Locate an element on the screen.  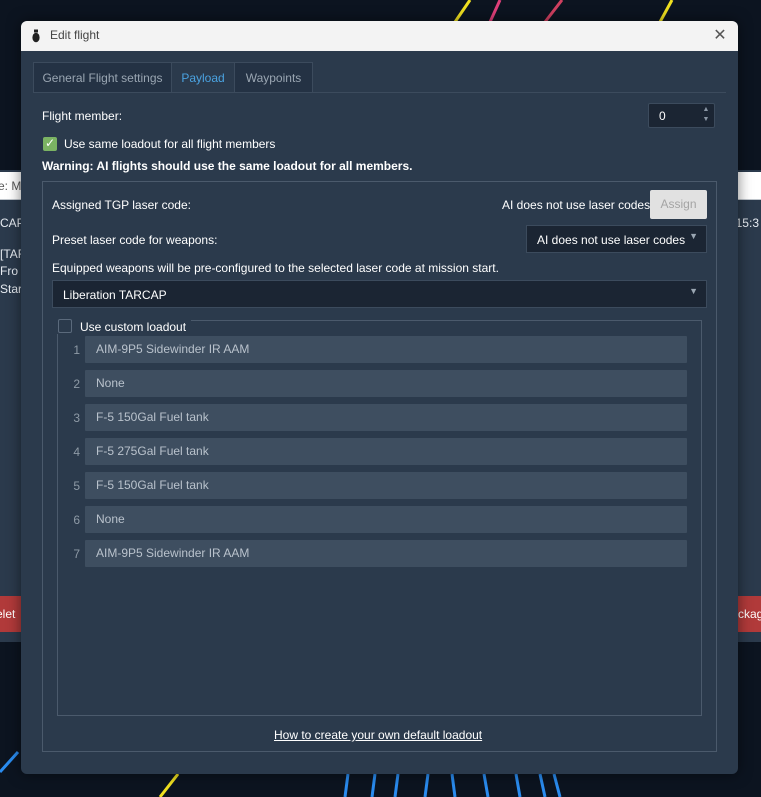
background-package-button: ckag is located at coordinates (749, 614).